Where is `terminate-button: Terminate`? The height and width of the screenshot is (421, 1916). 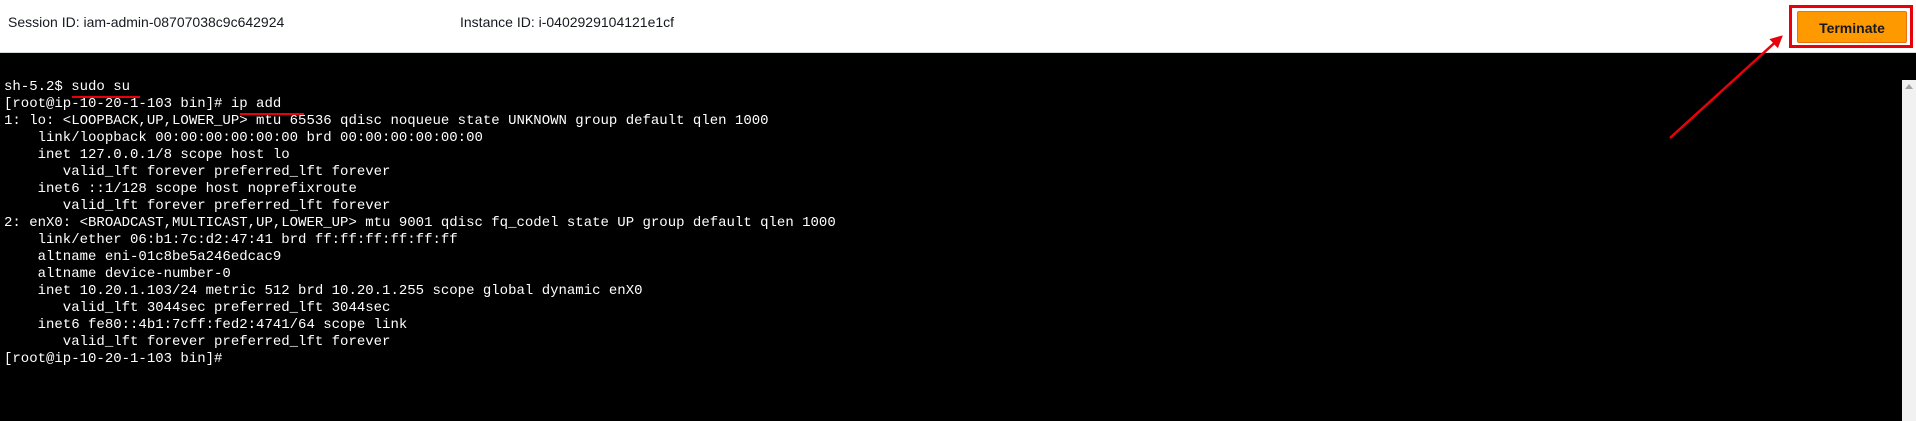 terminate-button: Terminate is located at coordinates (1852, 27).